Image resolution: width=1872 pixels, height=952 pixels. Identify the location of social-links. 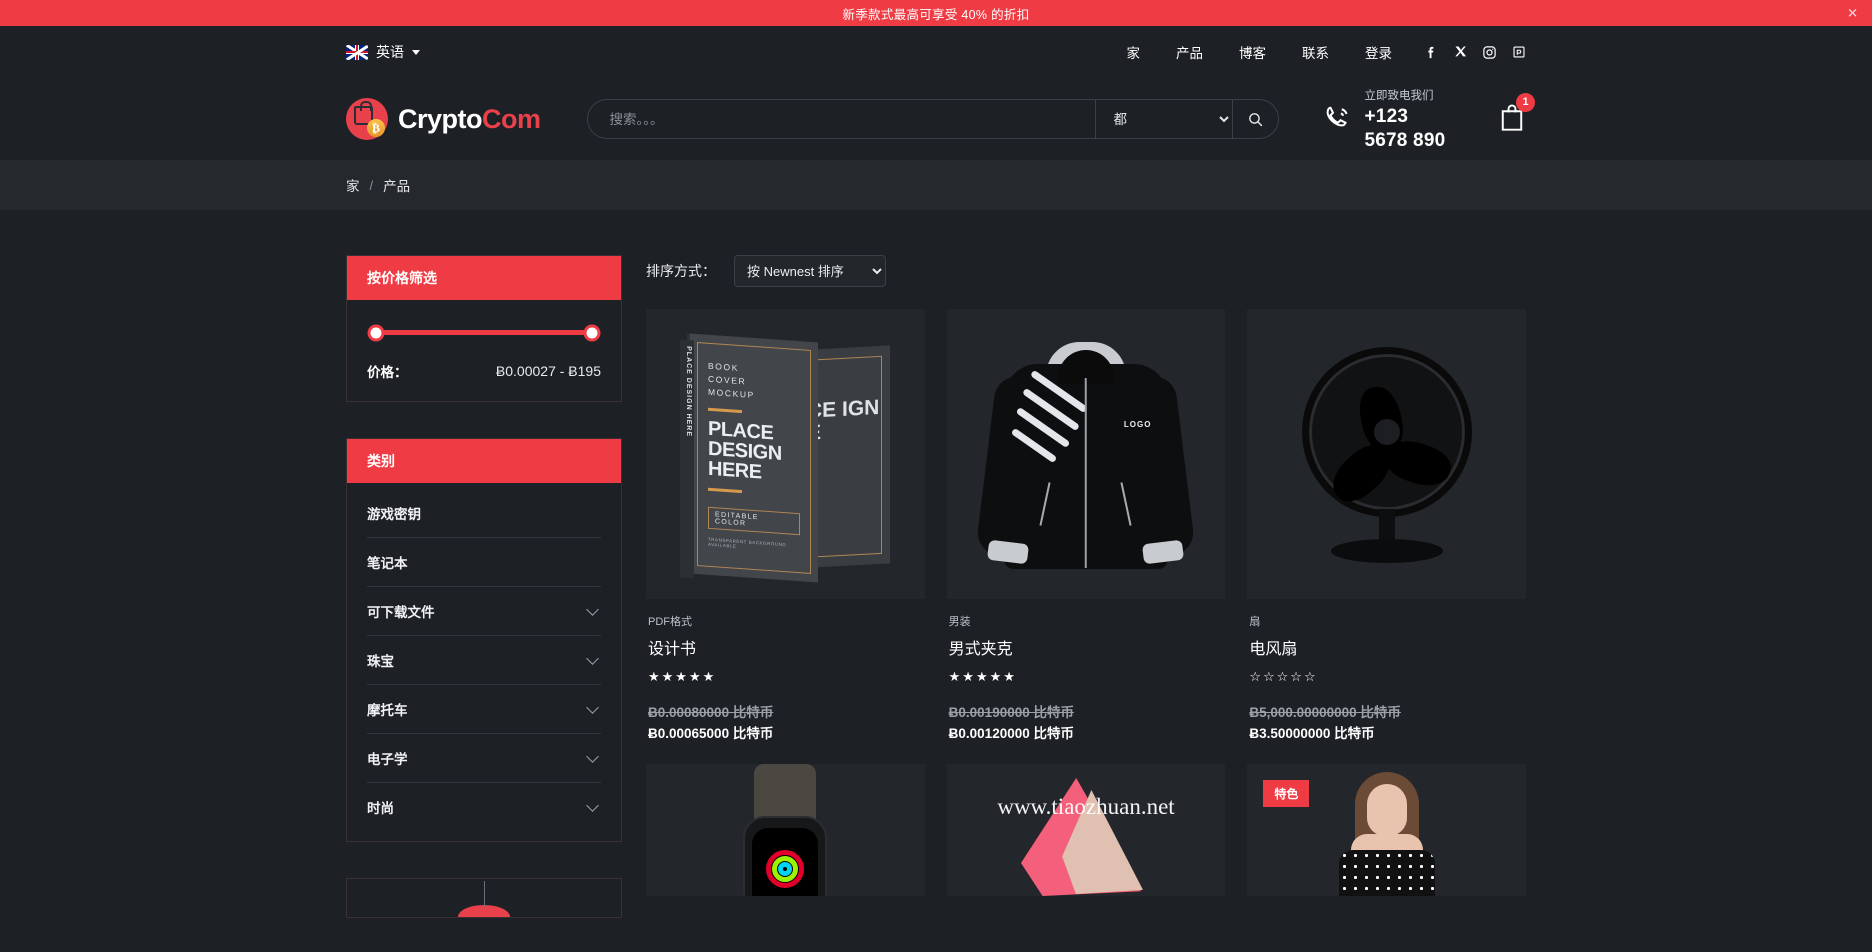
(1475, 52).